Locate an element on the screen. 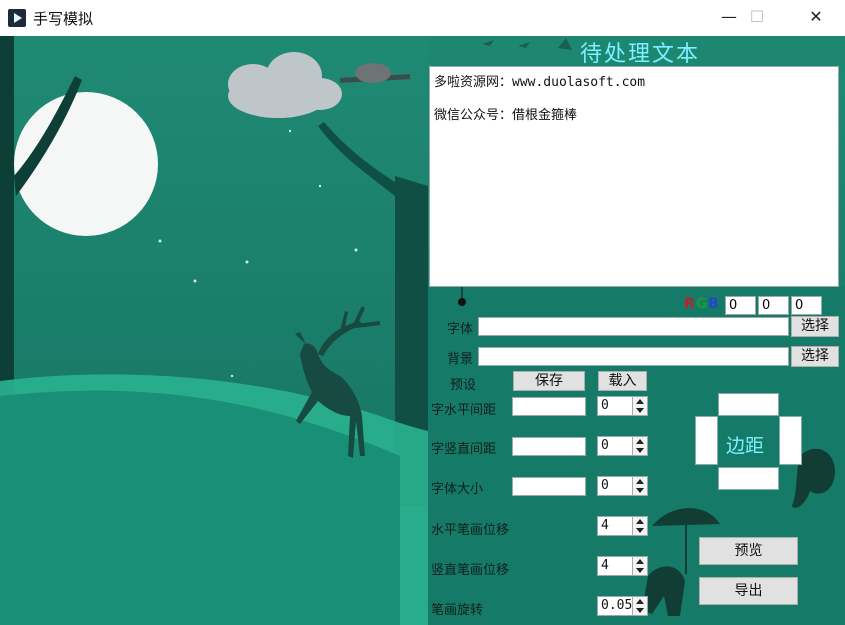 The image size is (845, 625). preset-save-button: 保存 is located at coordinates (549, 381).